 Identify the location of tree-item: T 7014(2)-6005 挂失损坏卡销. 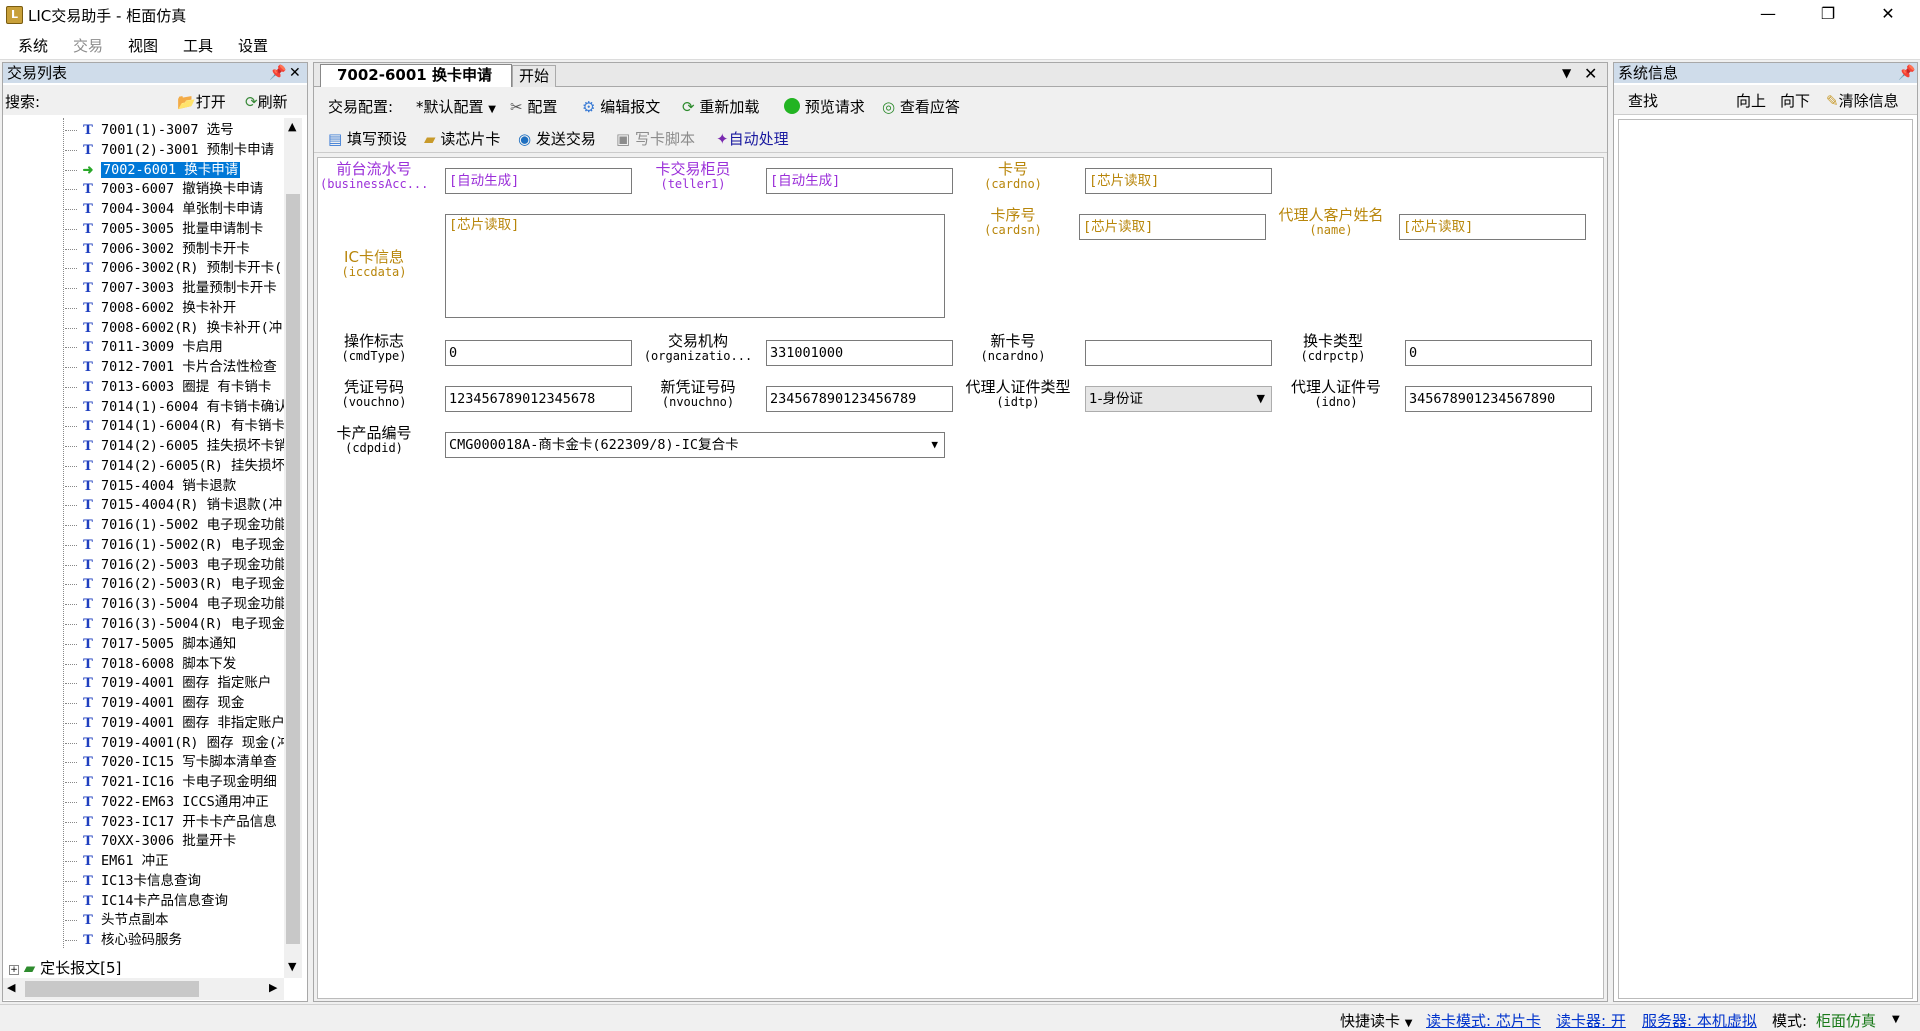
(183, 446).